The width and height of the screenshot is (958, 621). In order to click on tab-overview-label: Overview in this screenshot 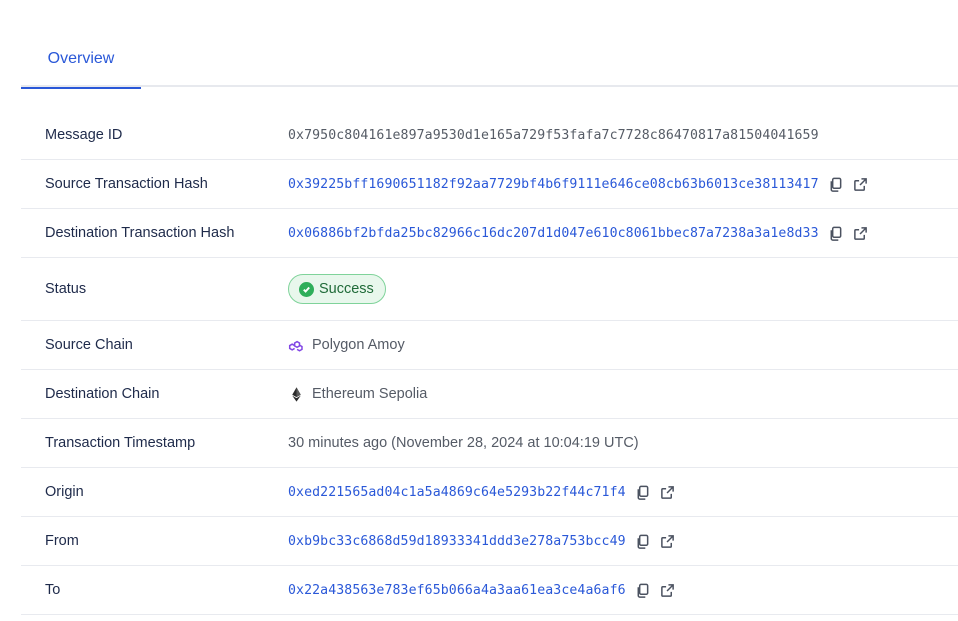, I will do `click(81, 58)`.